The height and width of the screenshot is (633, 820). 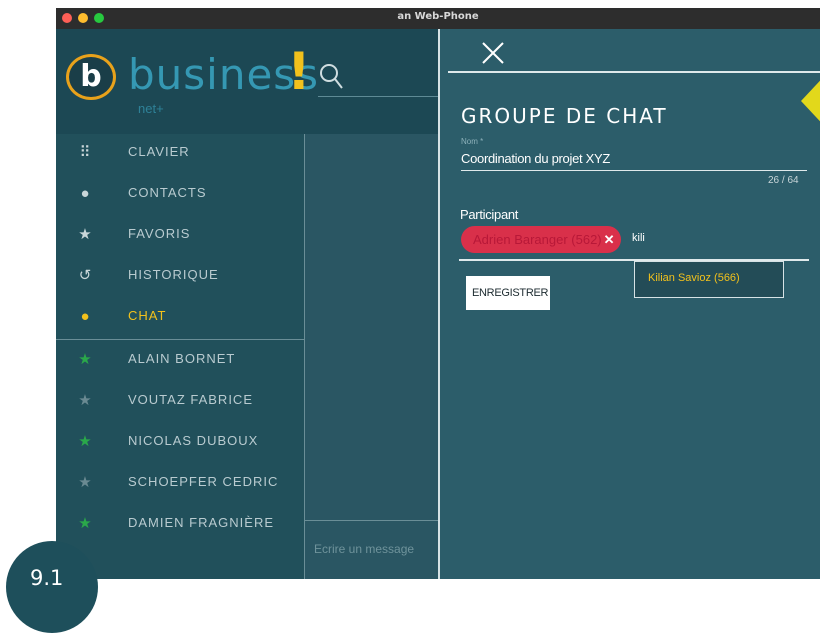 What do you see at coordinates (378, 96) in the screenshot?
I see `search-underline` at bounding box center [378, 96].